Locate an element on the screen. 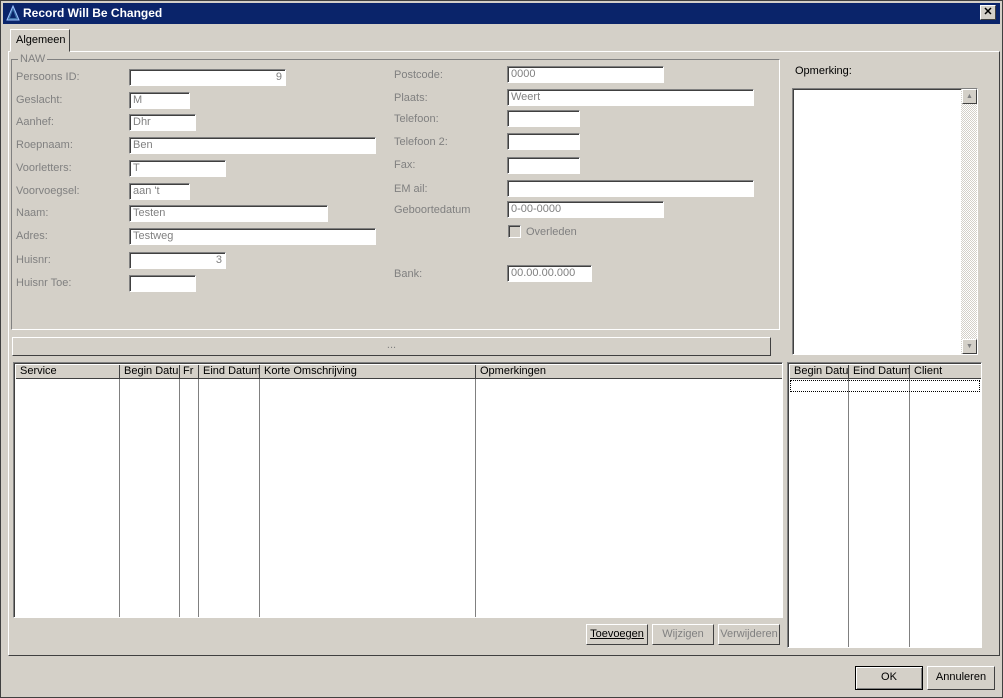  geslacht-label: Geslacht: is located at coordinates (39, 100).